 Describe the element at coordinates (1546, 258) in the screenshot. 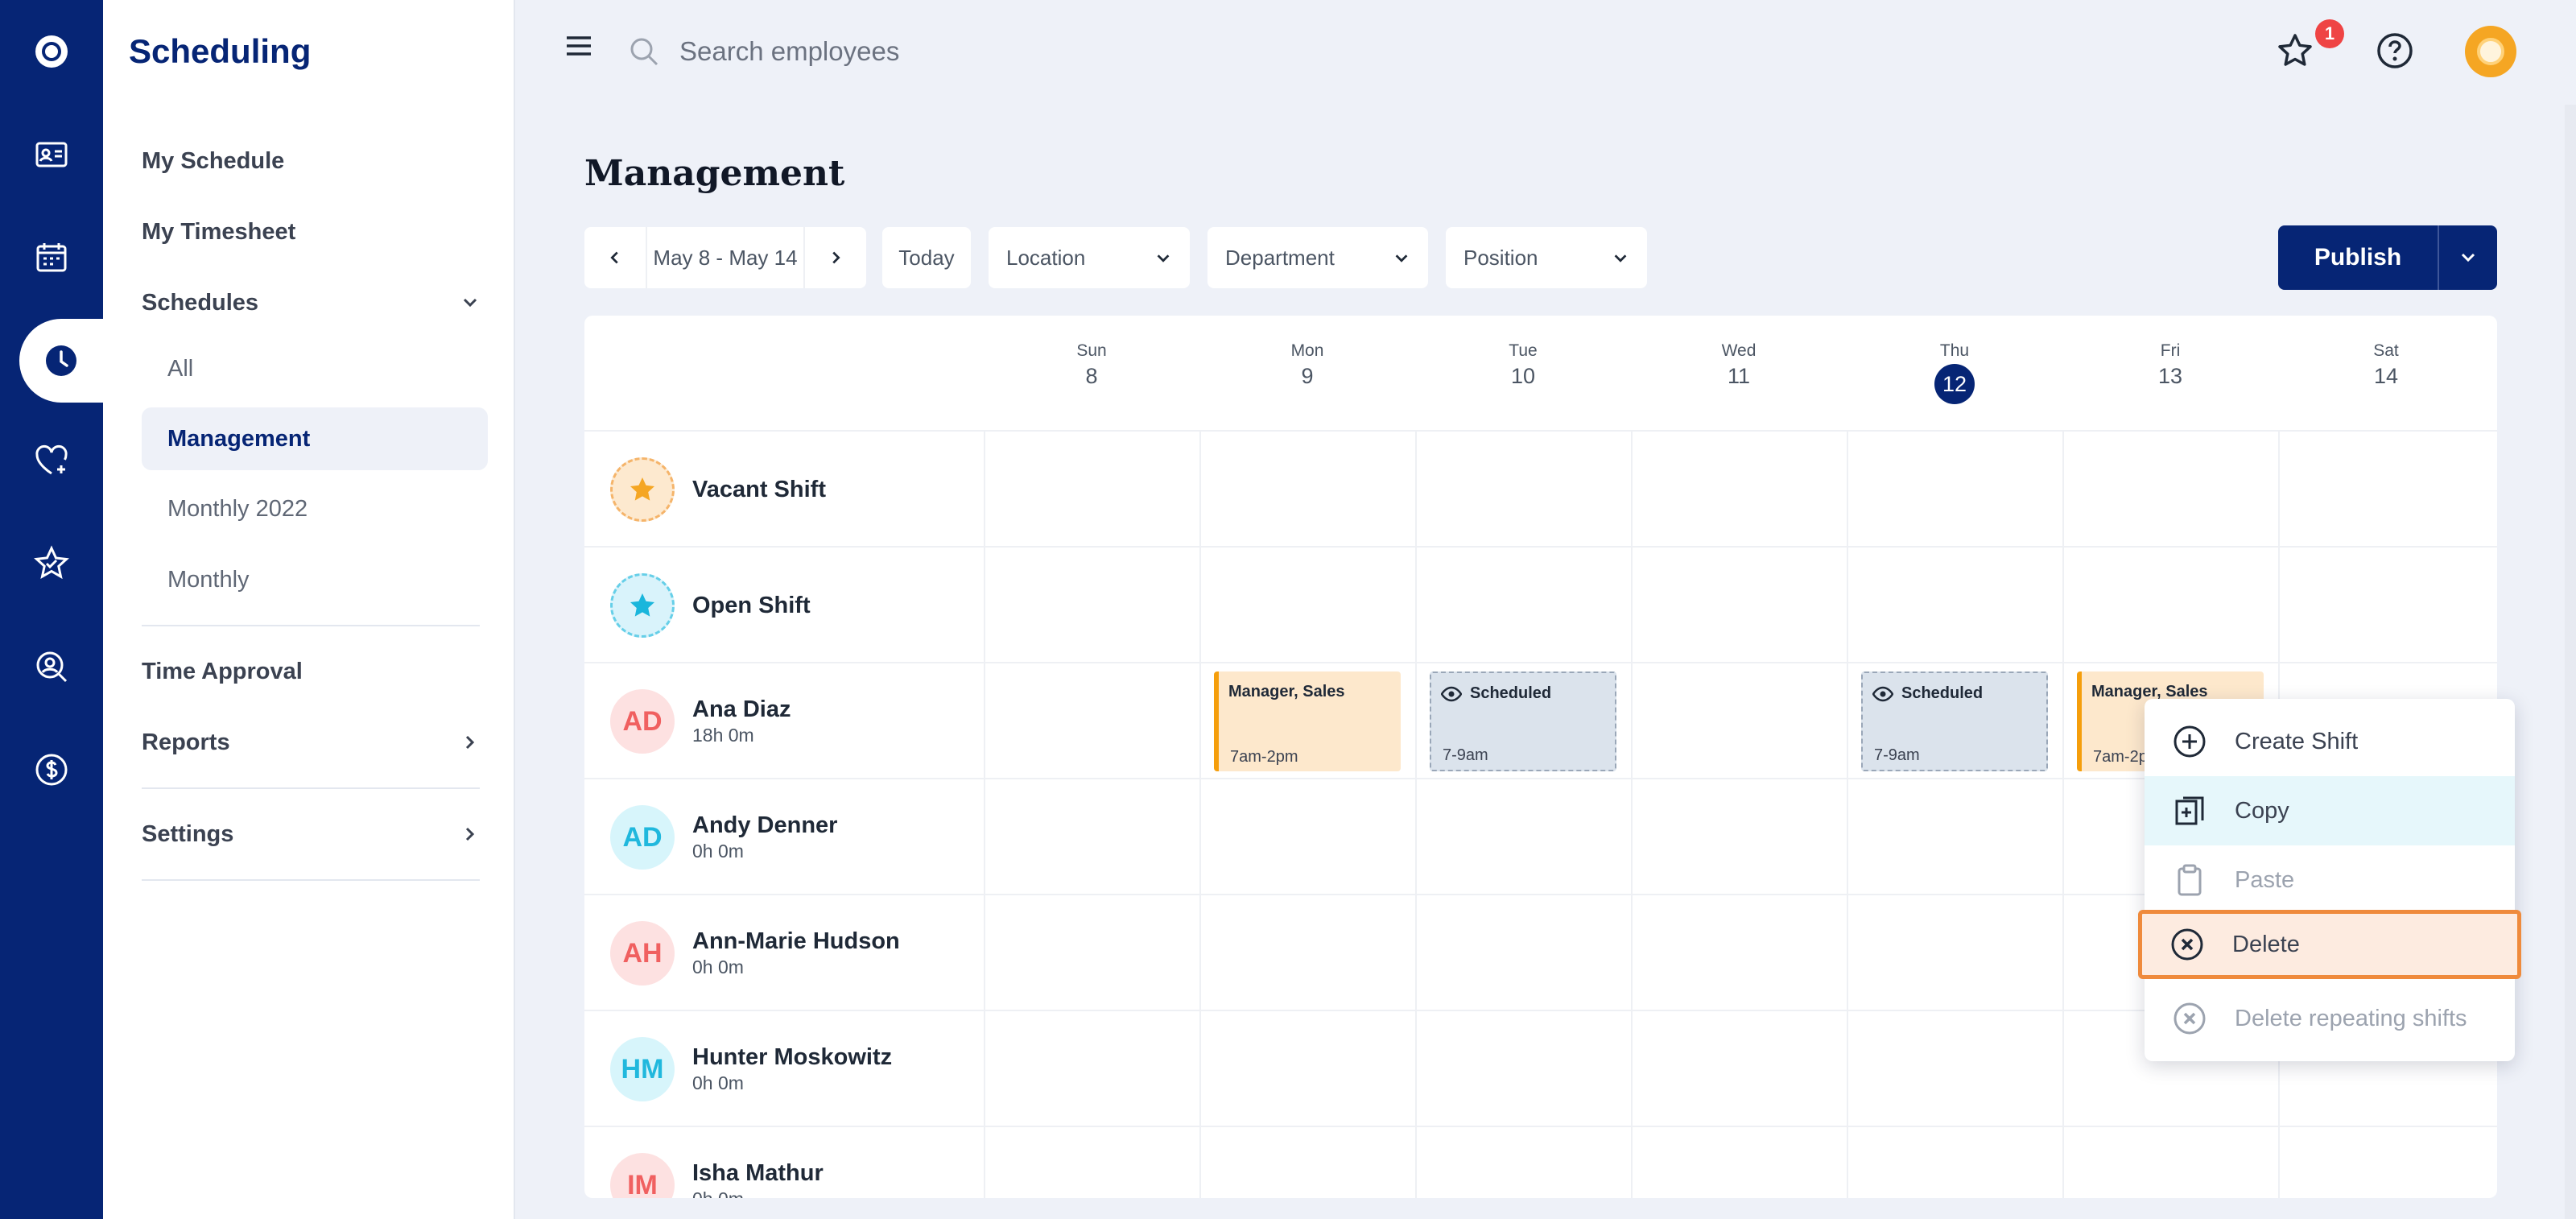

I see `position-dropdown: Position` at that location.